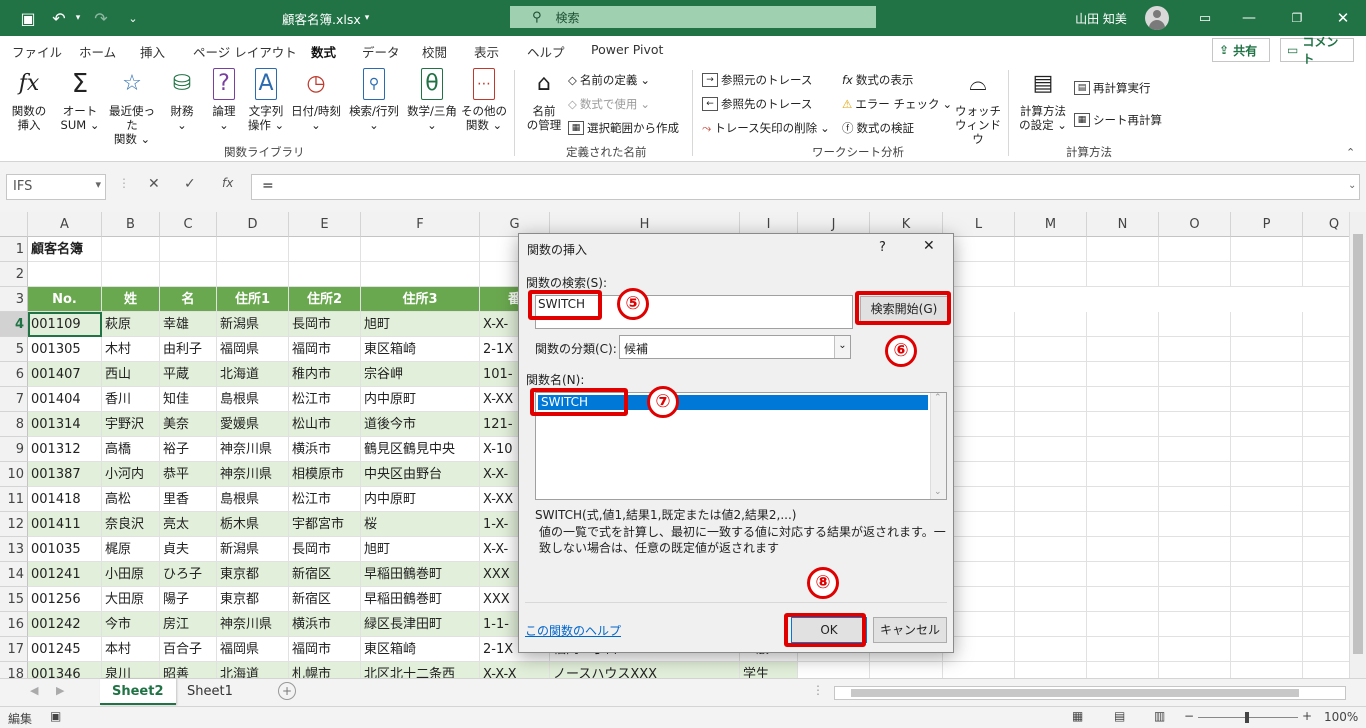  Describe the element at coordinates (138, 692) in the screenshot. I see `sheet-tab-sheet2: Sheet2` at that location.